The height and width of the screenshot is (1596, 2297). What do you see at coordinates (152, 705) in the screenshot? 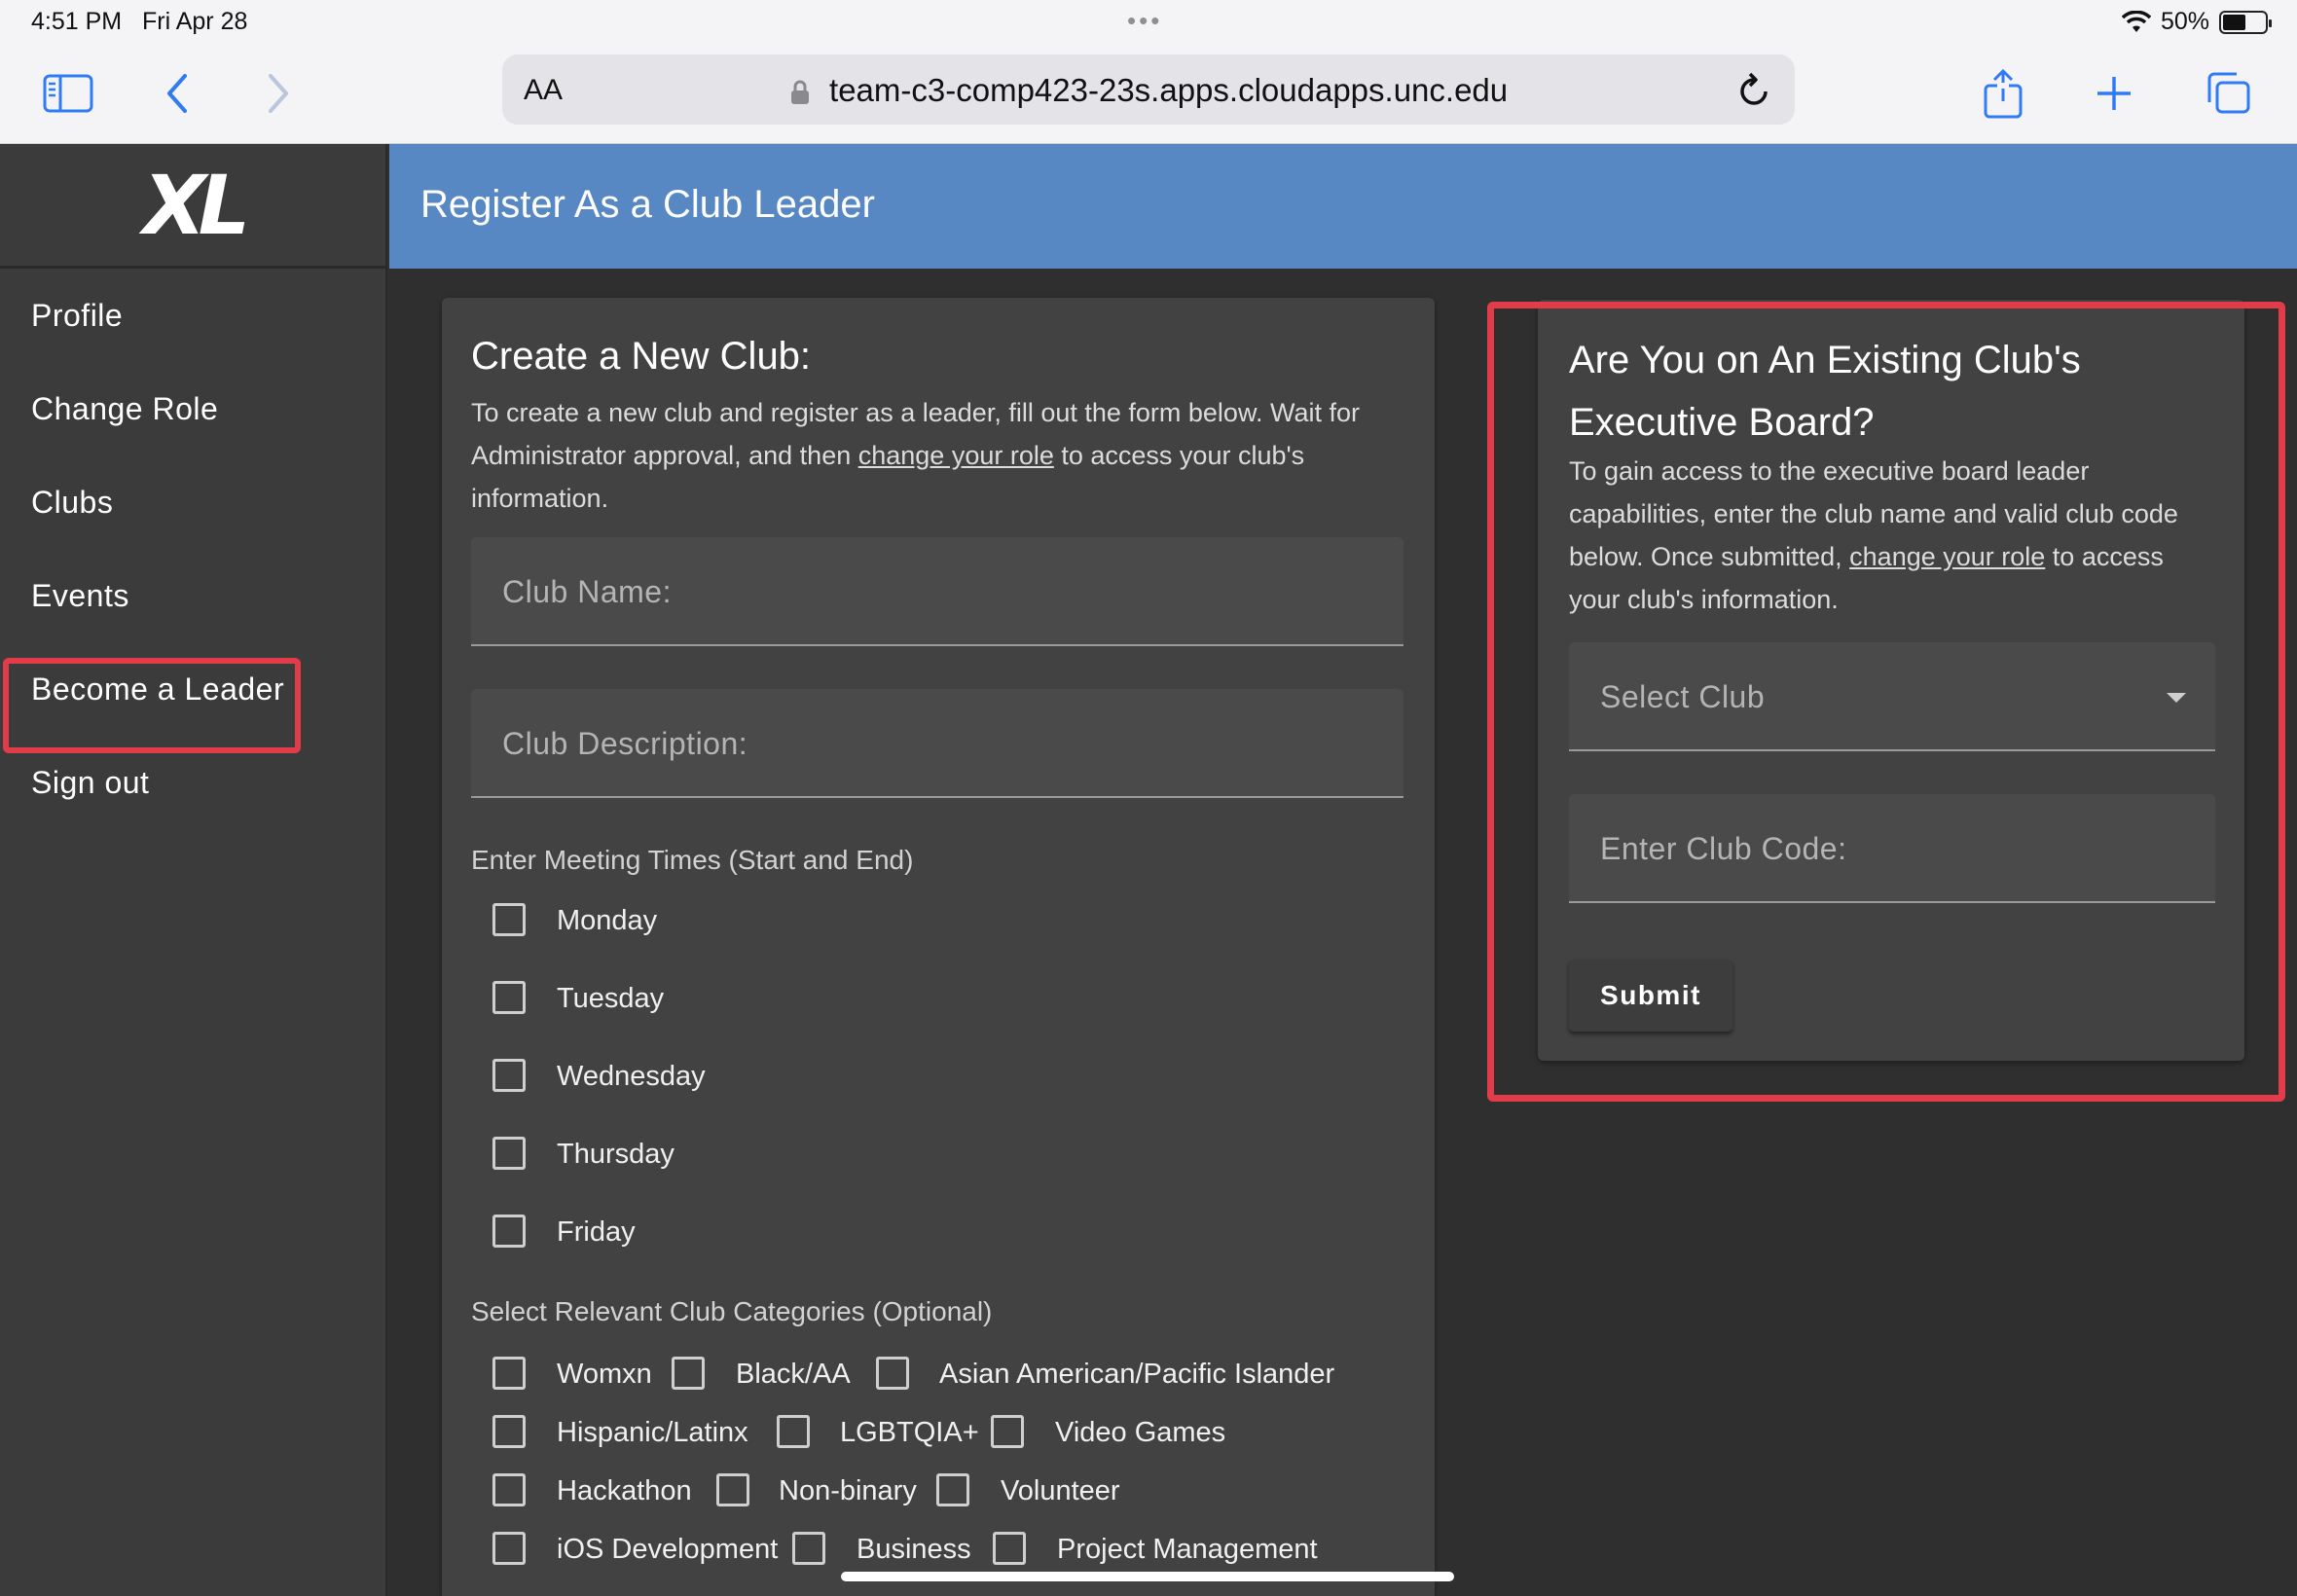
I see `annotation-highlight-nav` at bounding box center [152, 705].